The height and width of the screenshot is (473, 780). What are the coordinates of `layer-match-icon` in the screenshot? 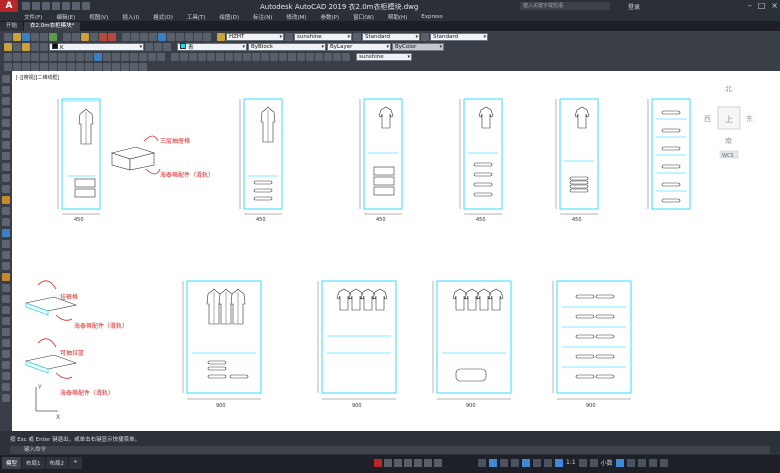 It's located at (167, 47).